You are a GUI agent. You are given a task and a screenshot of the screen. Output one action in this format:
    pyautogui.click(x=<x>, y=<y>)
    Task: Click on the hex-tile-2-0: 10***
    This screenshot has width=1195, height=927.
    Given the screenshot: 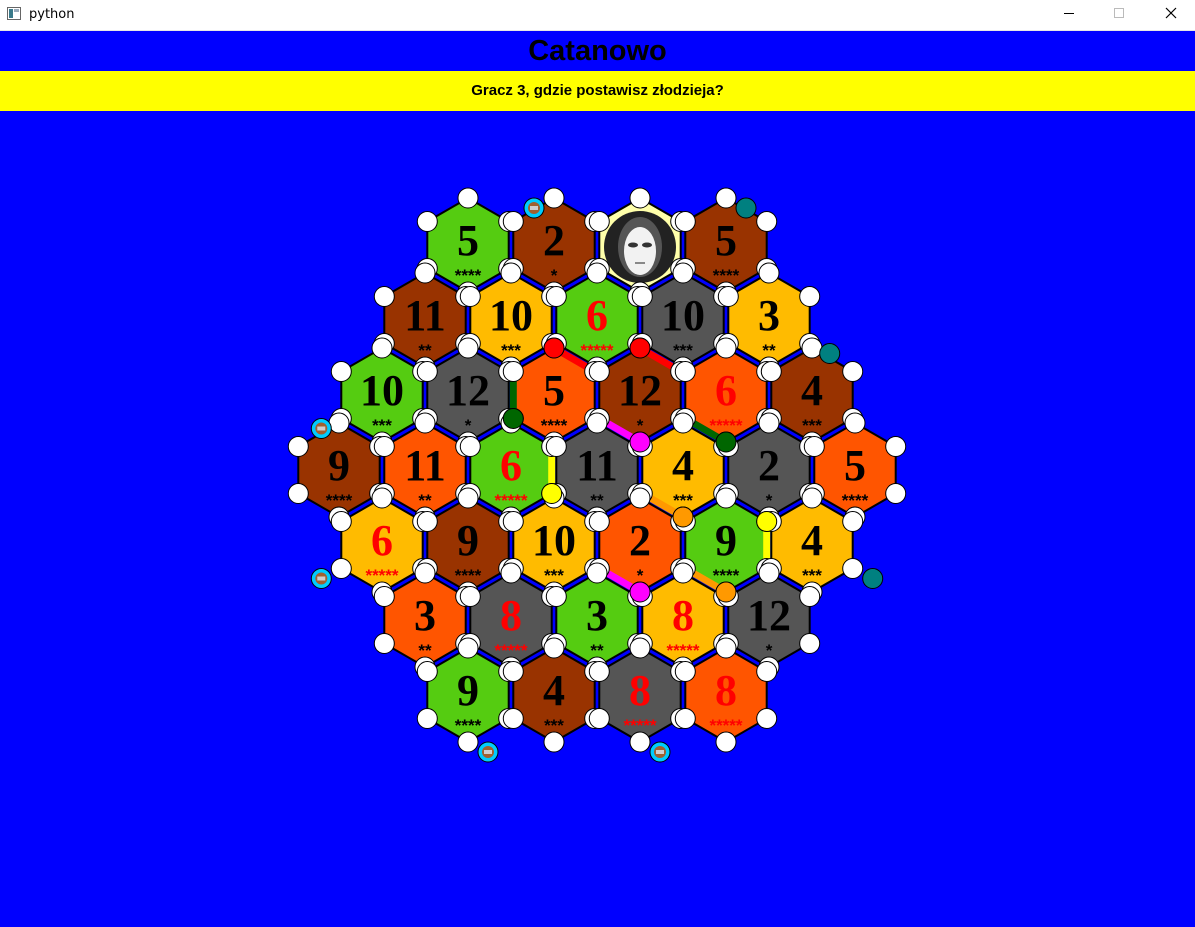 What is the action you would take?
    pyautogui.click(x=382, y=395)
    